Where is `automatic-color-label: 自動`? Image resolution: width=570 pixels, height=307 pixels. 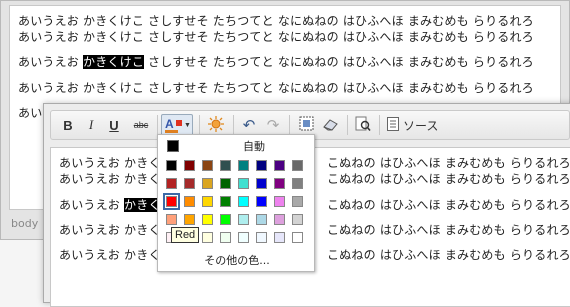
automatic-color-label: 自動 is located at coordinates (254, 146).